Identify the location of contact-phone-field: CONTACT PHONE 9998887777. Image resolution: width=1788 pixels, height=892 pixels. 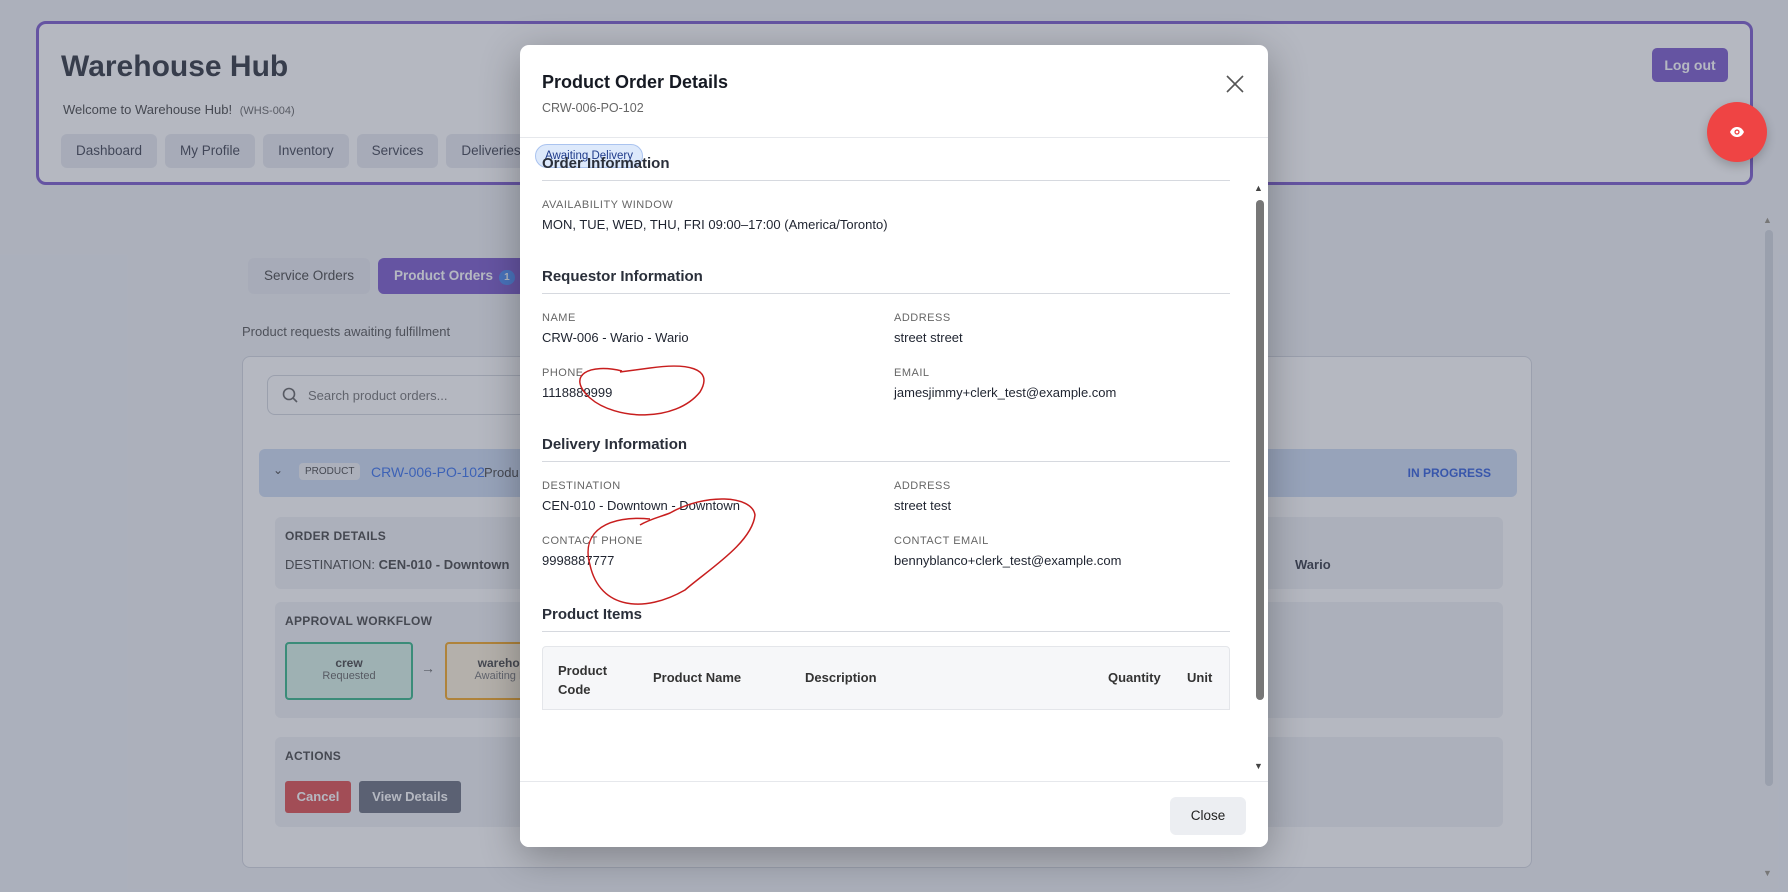
(592, 551).